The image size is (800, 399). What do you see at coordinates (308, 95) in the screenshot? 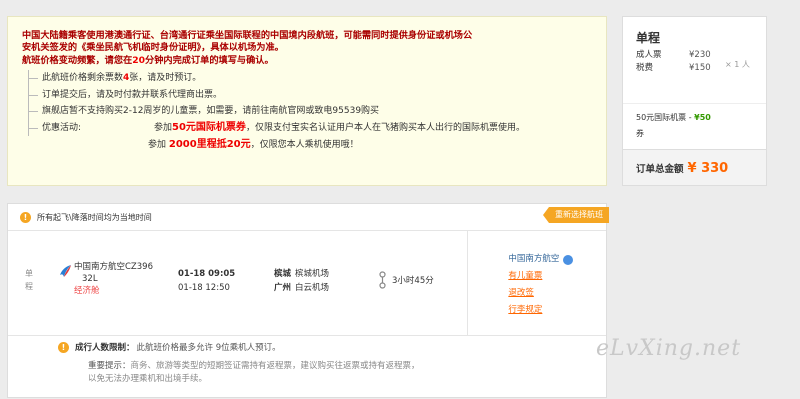
I see `notice-item: 订单提交后，请及时付款并联系代理商出票。` at bounding box center [308, 95].